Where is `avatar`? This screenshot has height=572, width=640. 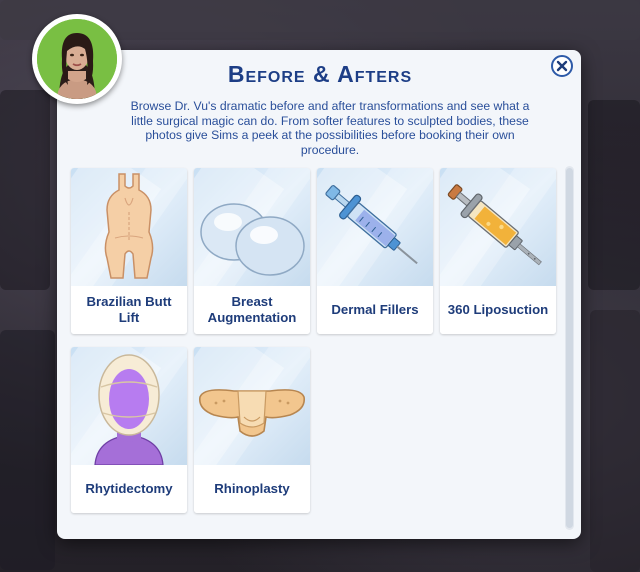
avatar is located at coordinates (77, 59).